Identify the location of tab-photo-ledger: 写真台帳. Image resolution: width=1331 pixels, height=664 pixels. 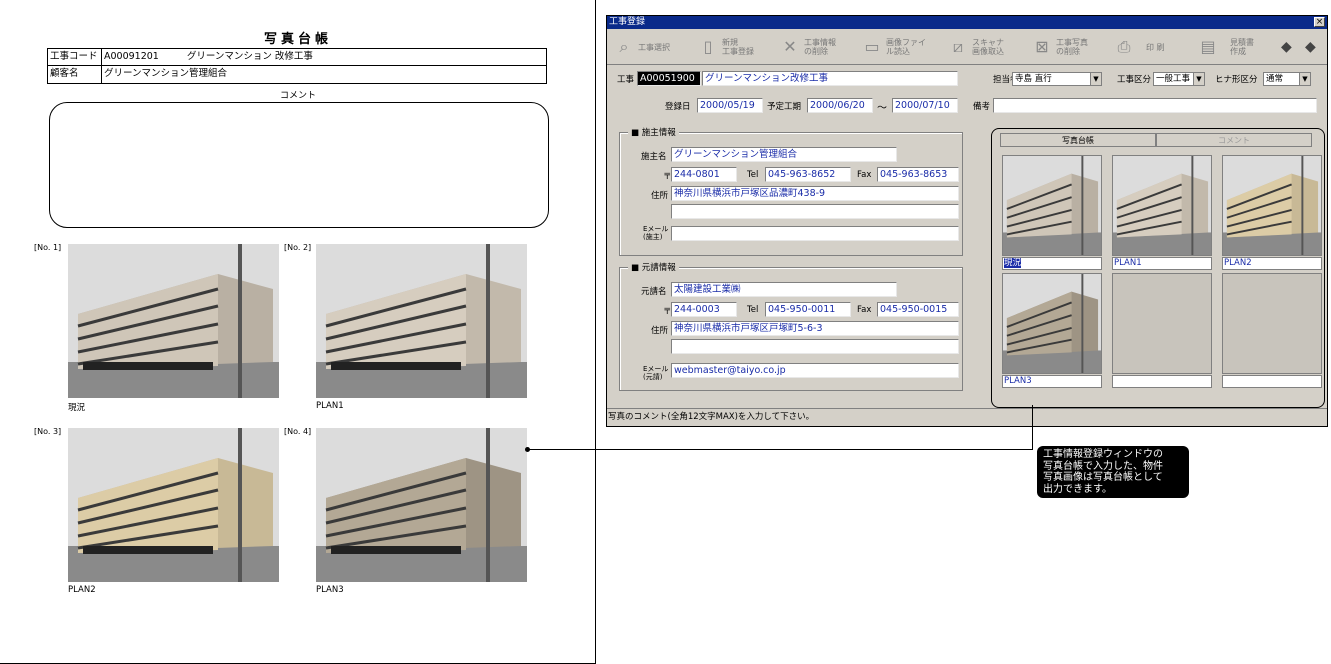
(1078, 140).